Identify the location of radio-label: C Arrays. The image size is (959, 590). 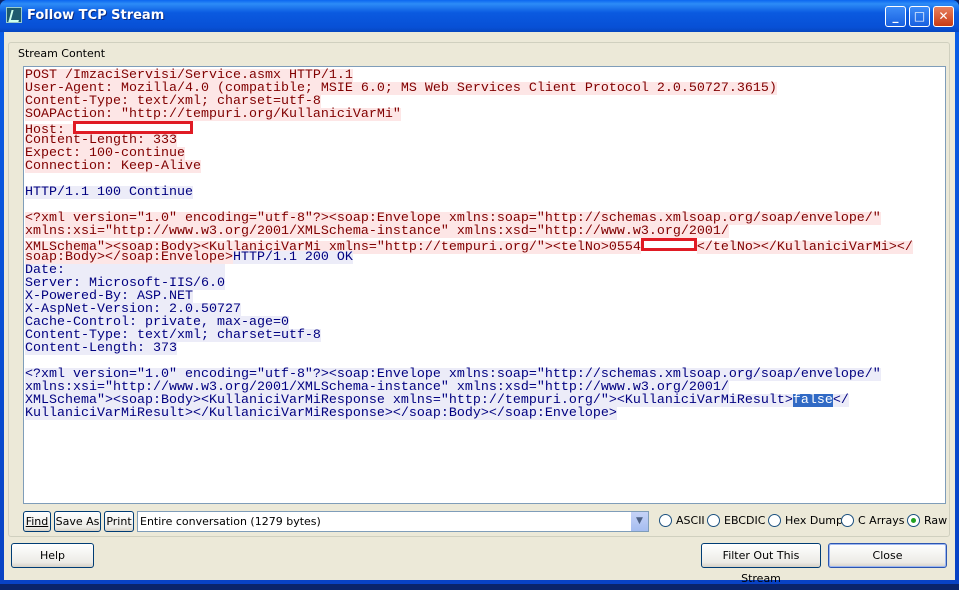
(881, 520).